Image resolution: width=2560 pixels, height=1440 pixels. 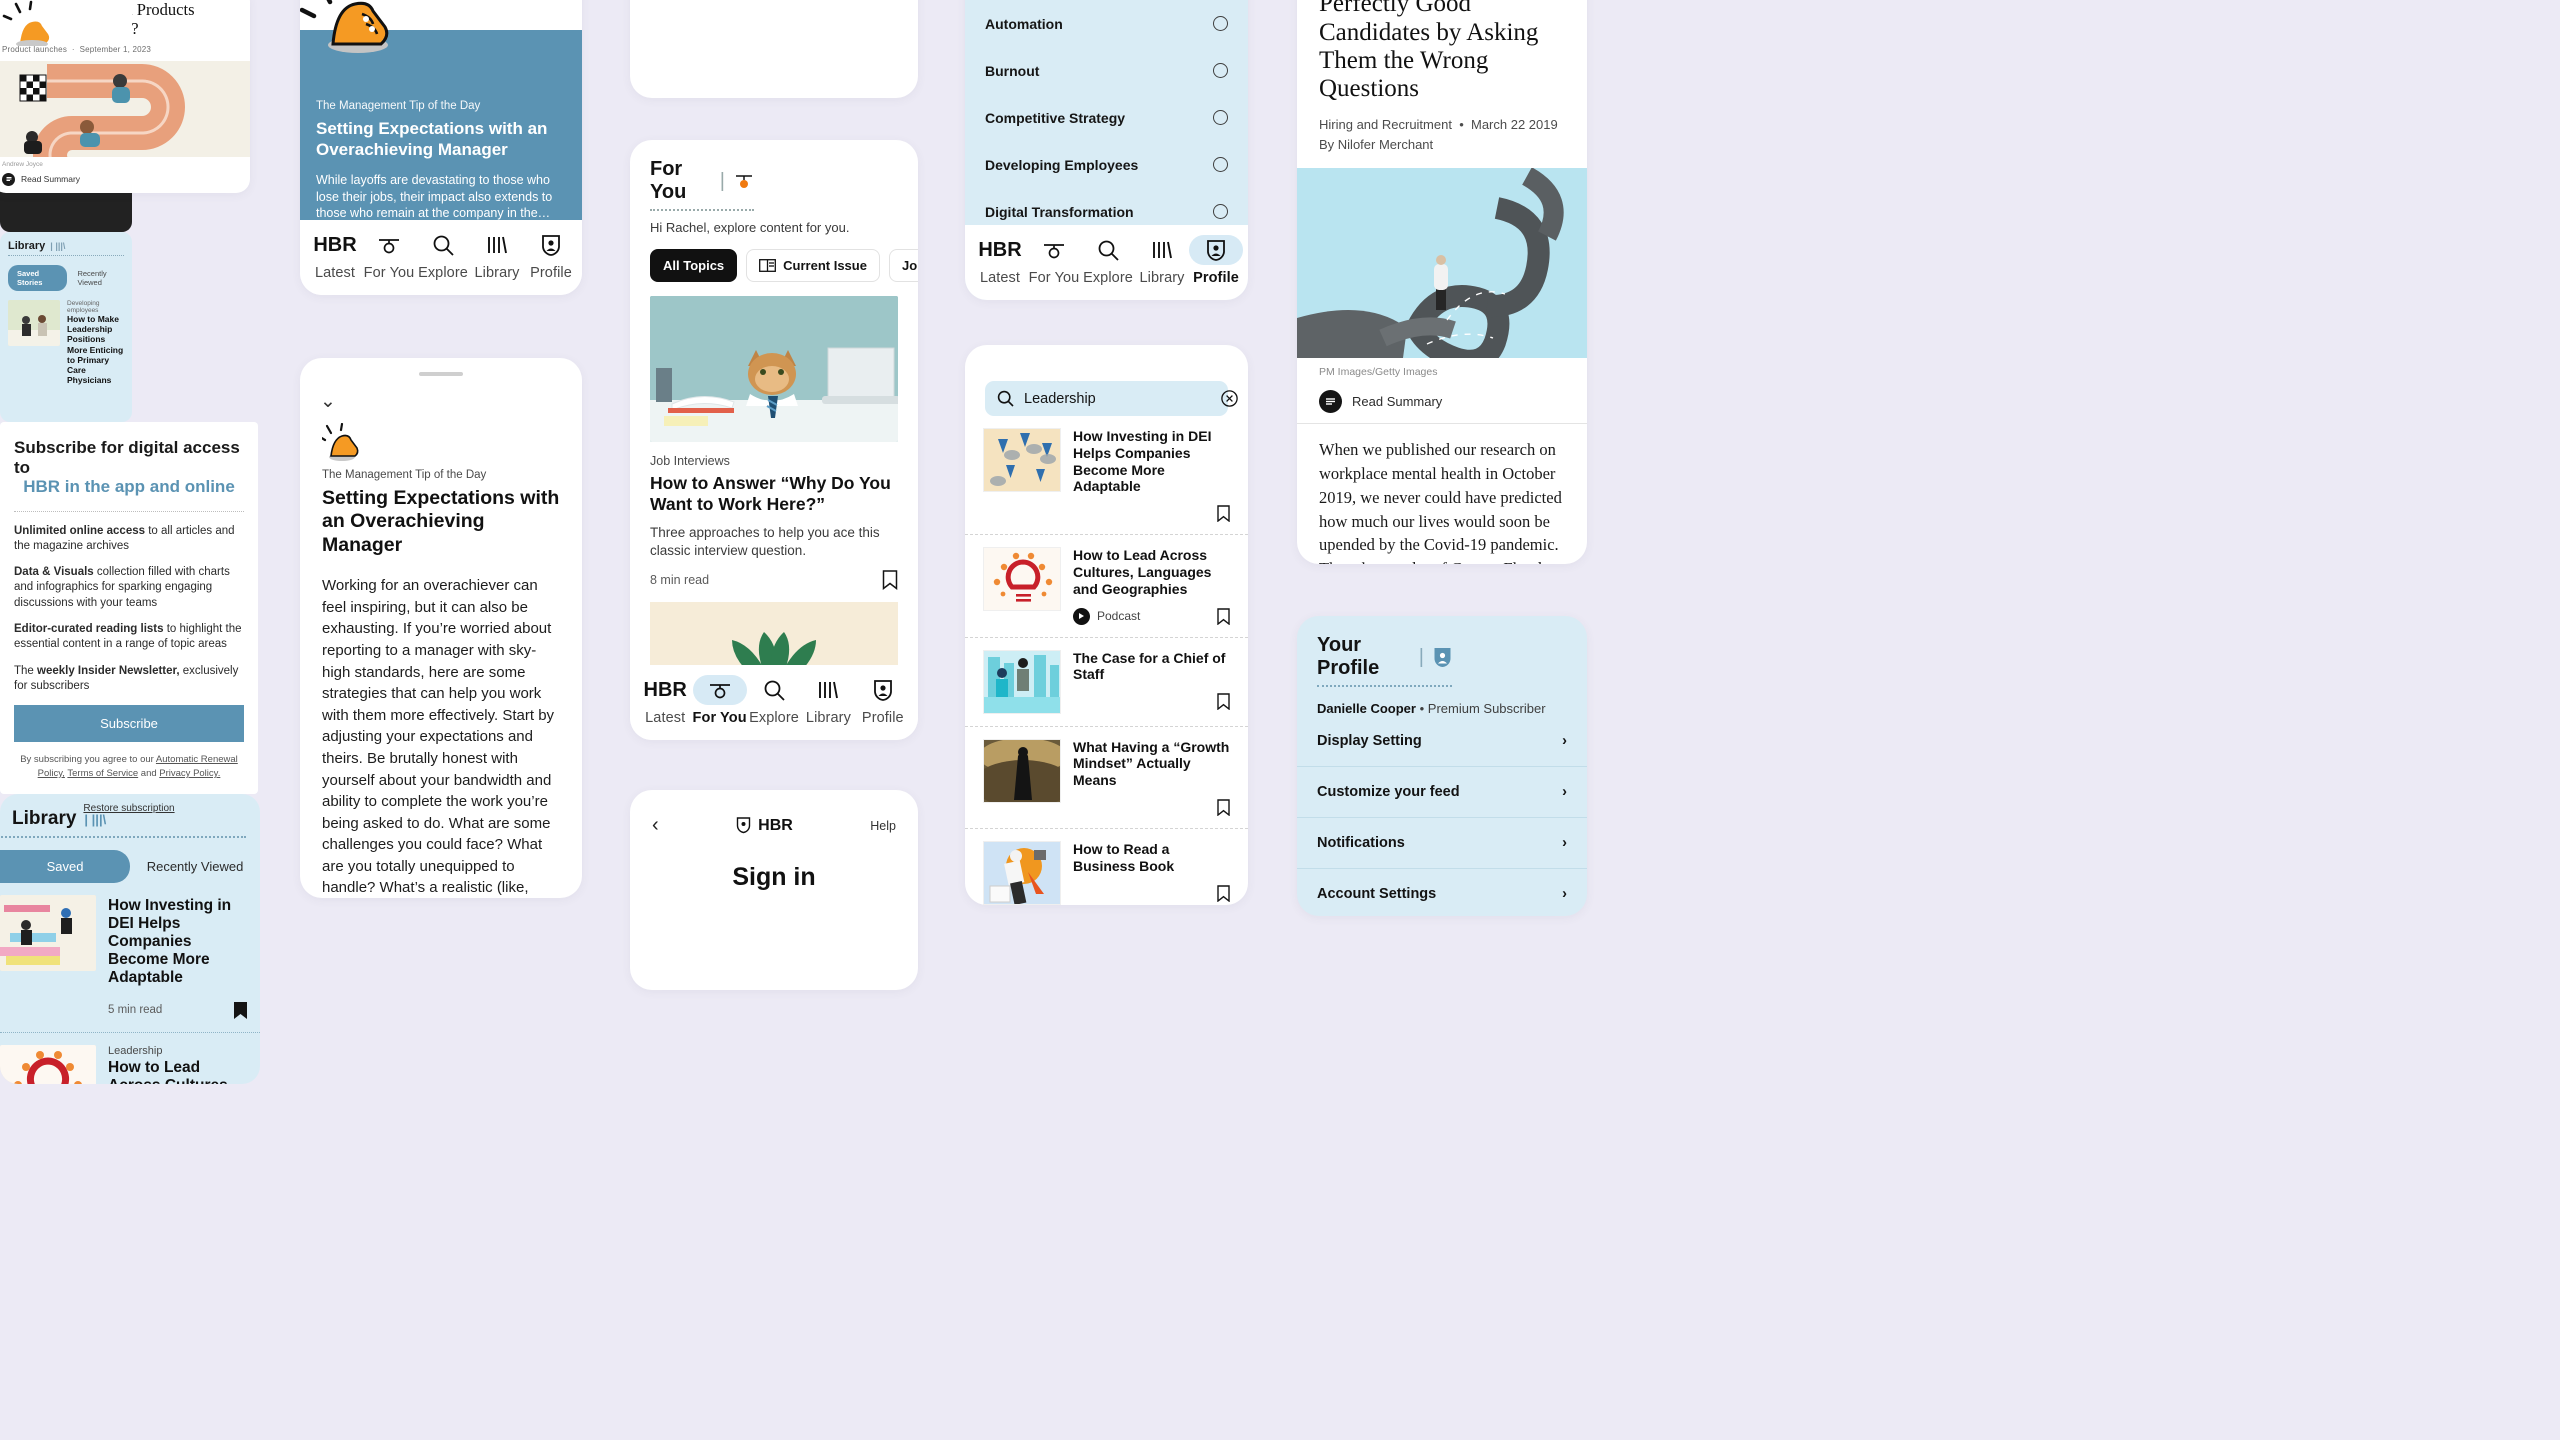 What do you see at coordinates (1106, 23) in the screenshot?
I see `topic-row: Automation` at bounding box center [1106, 23].